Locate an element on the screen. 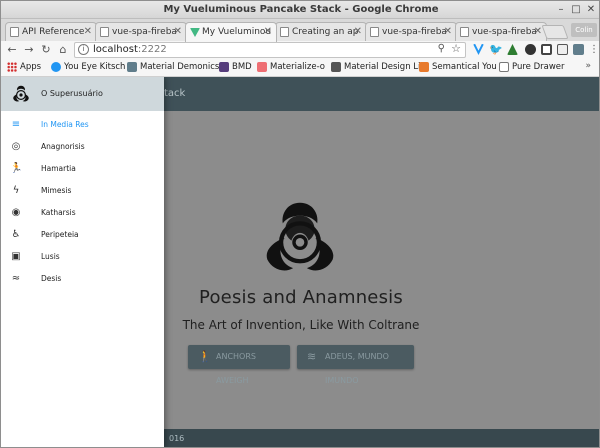 Image resolution: width=600 pixels, height=448 pixels. drawer-item-katharsis: ◉ Katharsis is located at coordinates (82, 213).